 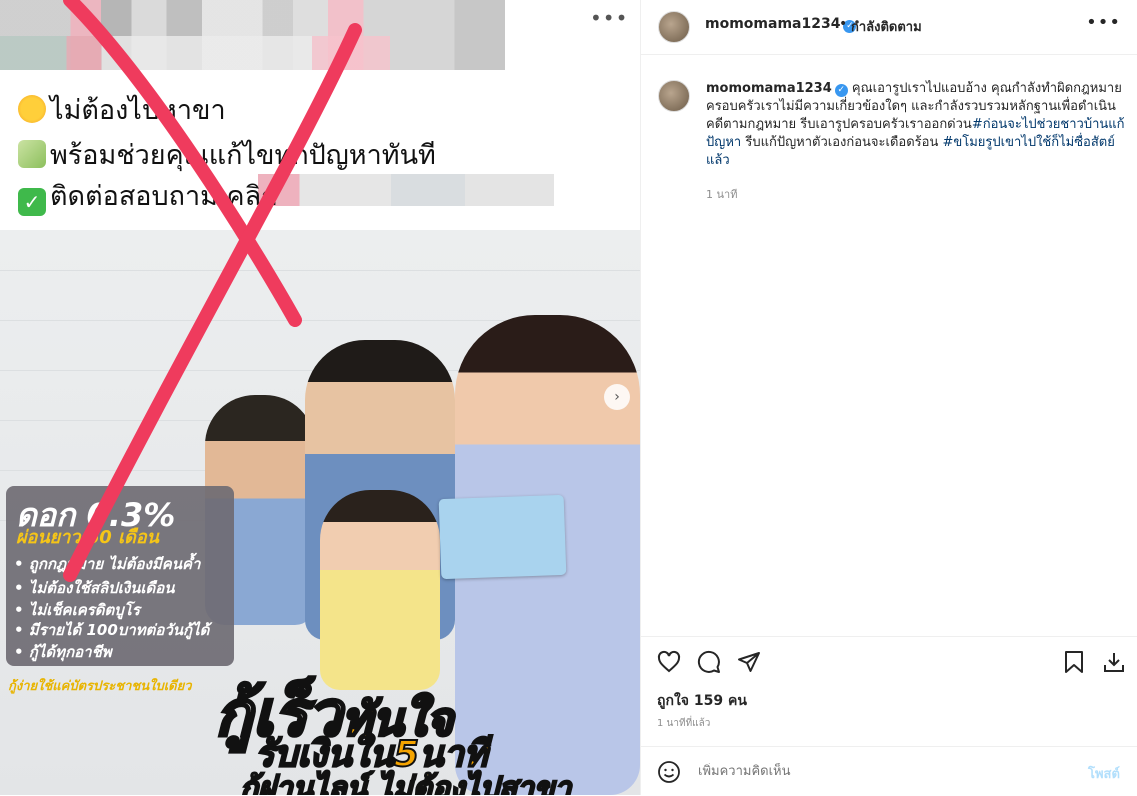 I want to click on emoji-icon, so click(x=669, y=772).